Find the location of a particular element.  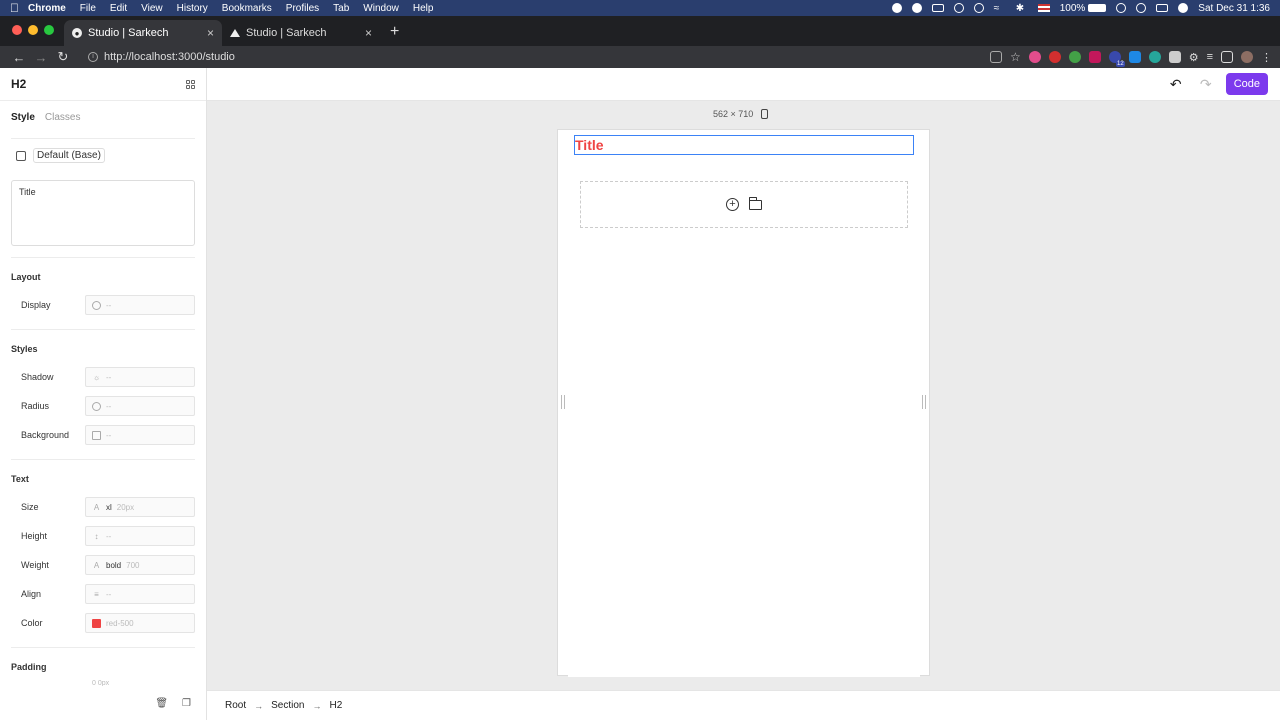

profile-avatar is located at coordinates (1247, 57).